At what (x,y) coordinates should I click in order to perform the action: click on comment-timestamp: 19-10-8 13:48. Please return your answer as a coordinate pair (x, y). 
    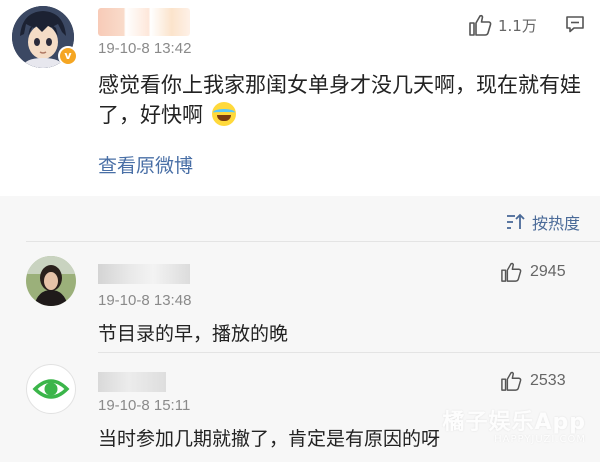
    Looking at the image, I should click on (145, 300).